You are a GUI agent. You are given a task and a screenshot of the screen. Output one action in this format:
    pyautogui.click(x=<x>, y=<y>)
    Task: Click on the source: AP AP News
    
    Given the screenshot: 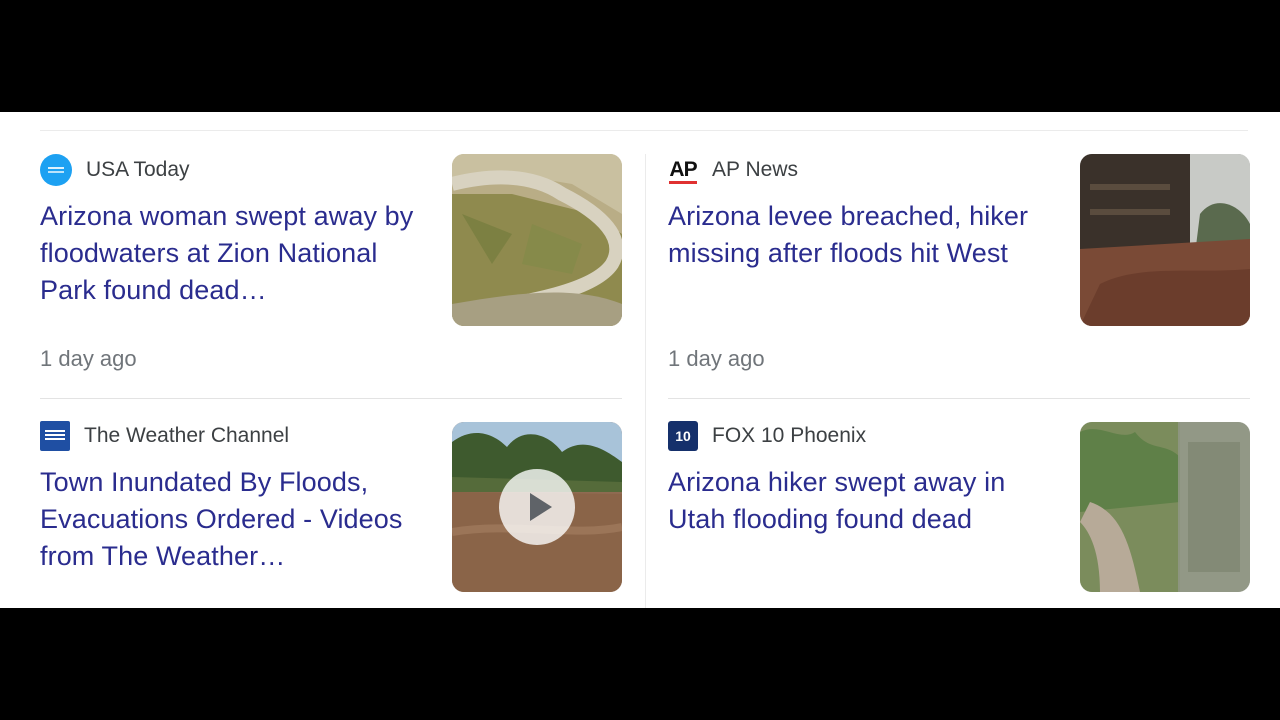 What is the action you would take?
    pyautogui.click(x=733, y=170)
    